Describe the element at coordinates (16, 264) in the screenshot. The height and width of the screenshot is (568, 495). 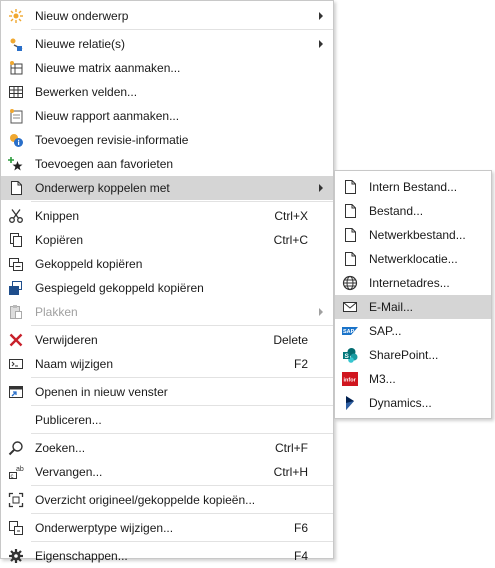
I see `linked-copy-icon` at that location.